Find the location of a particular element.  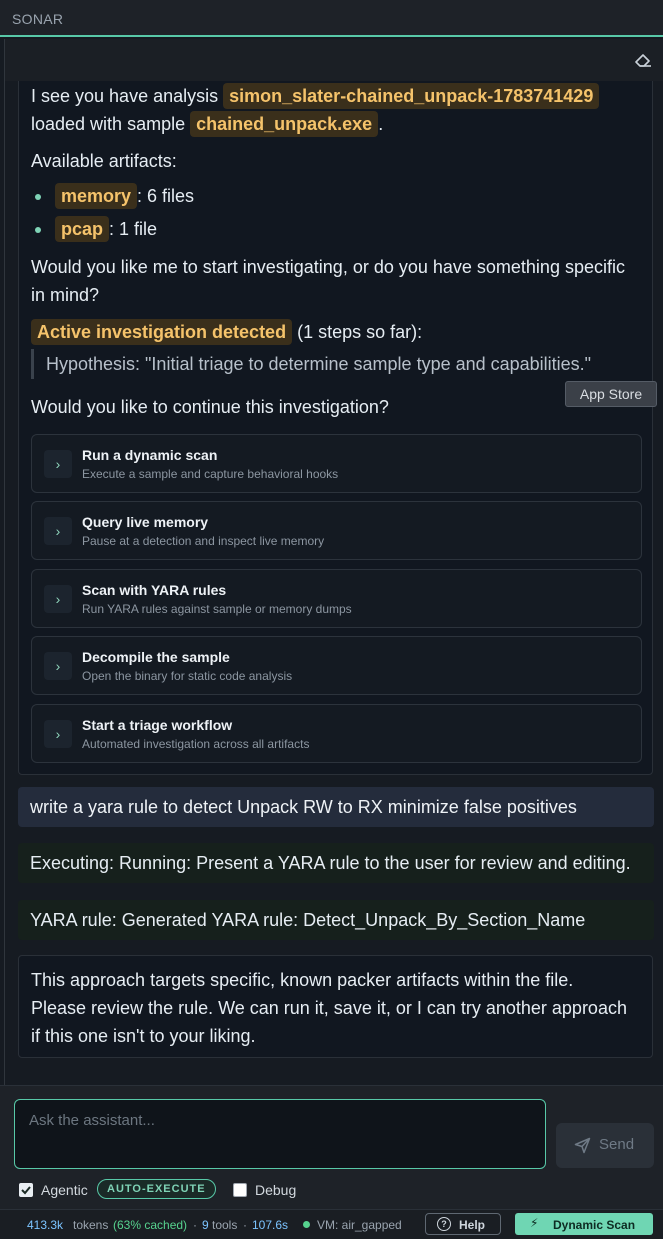

checkmark-icon is located at coordinates (26, 1190).